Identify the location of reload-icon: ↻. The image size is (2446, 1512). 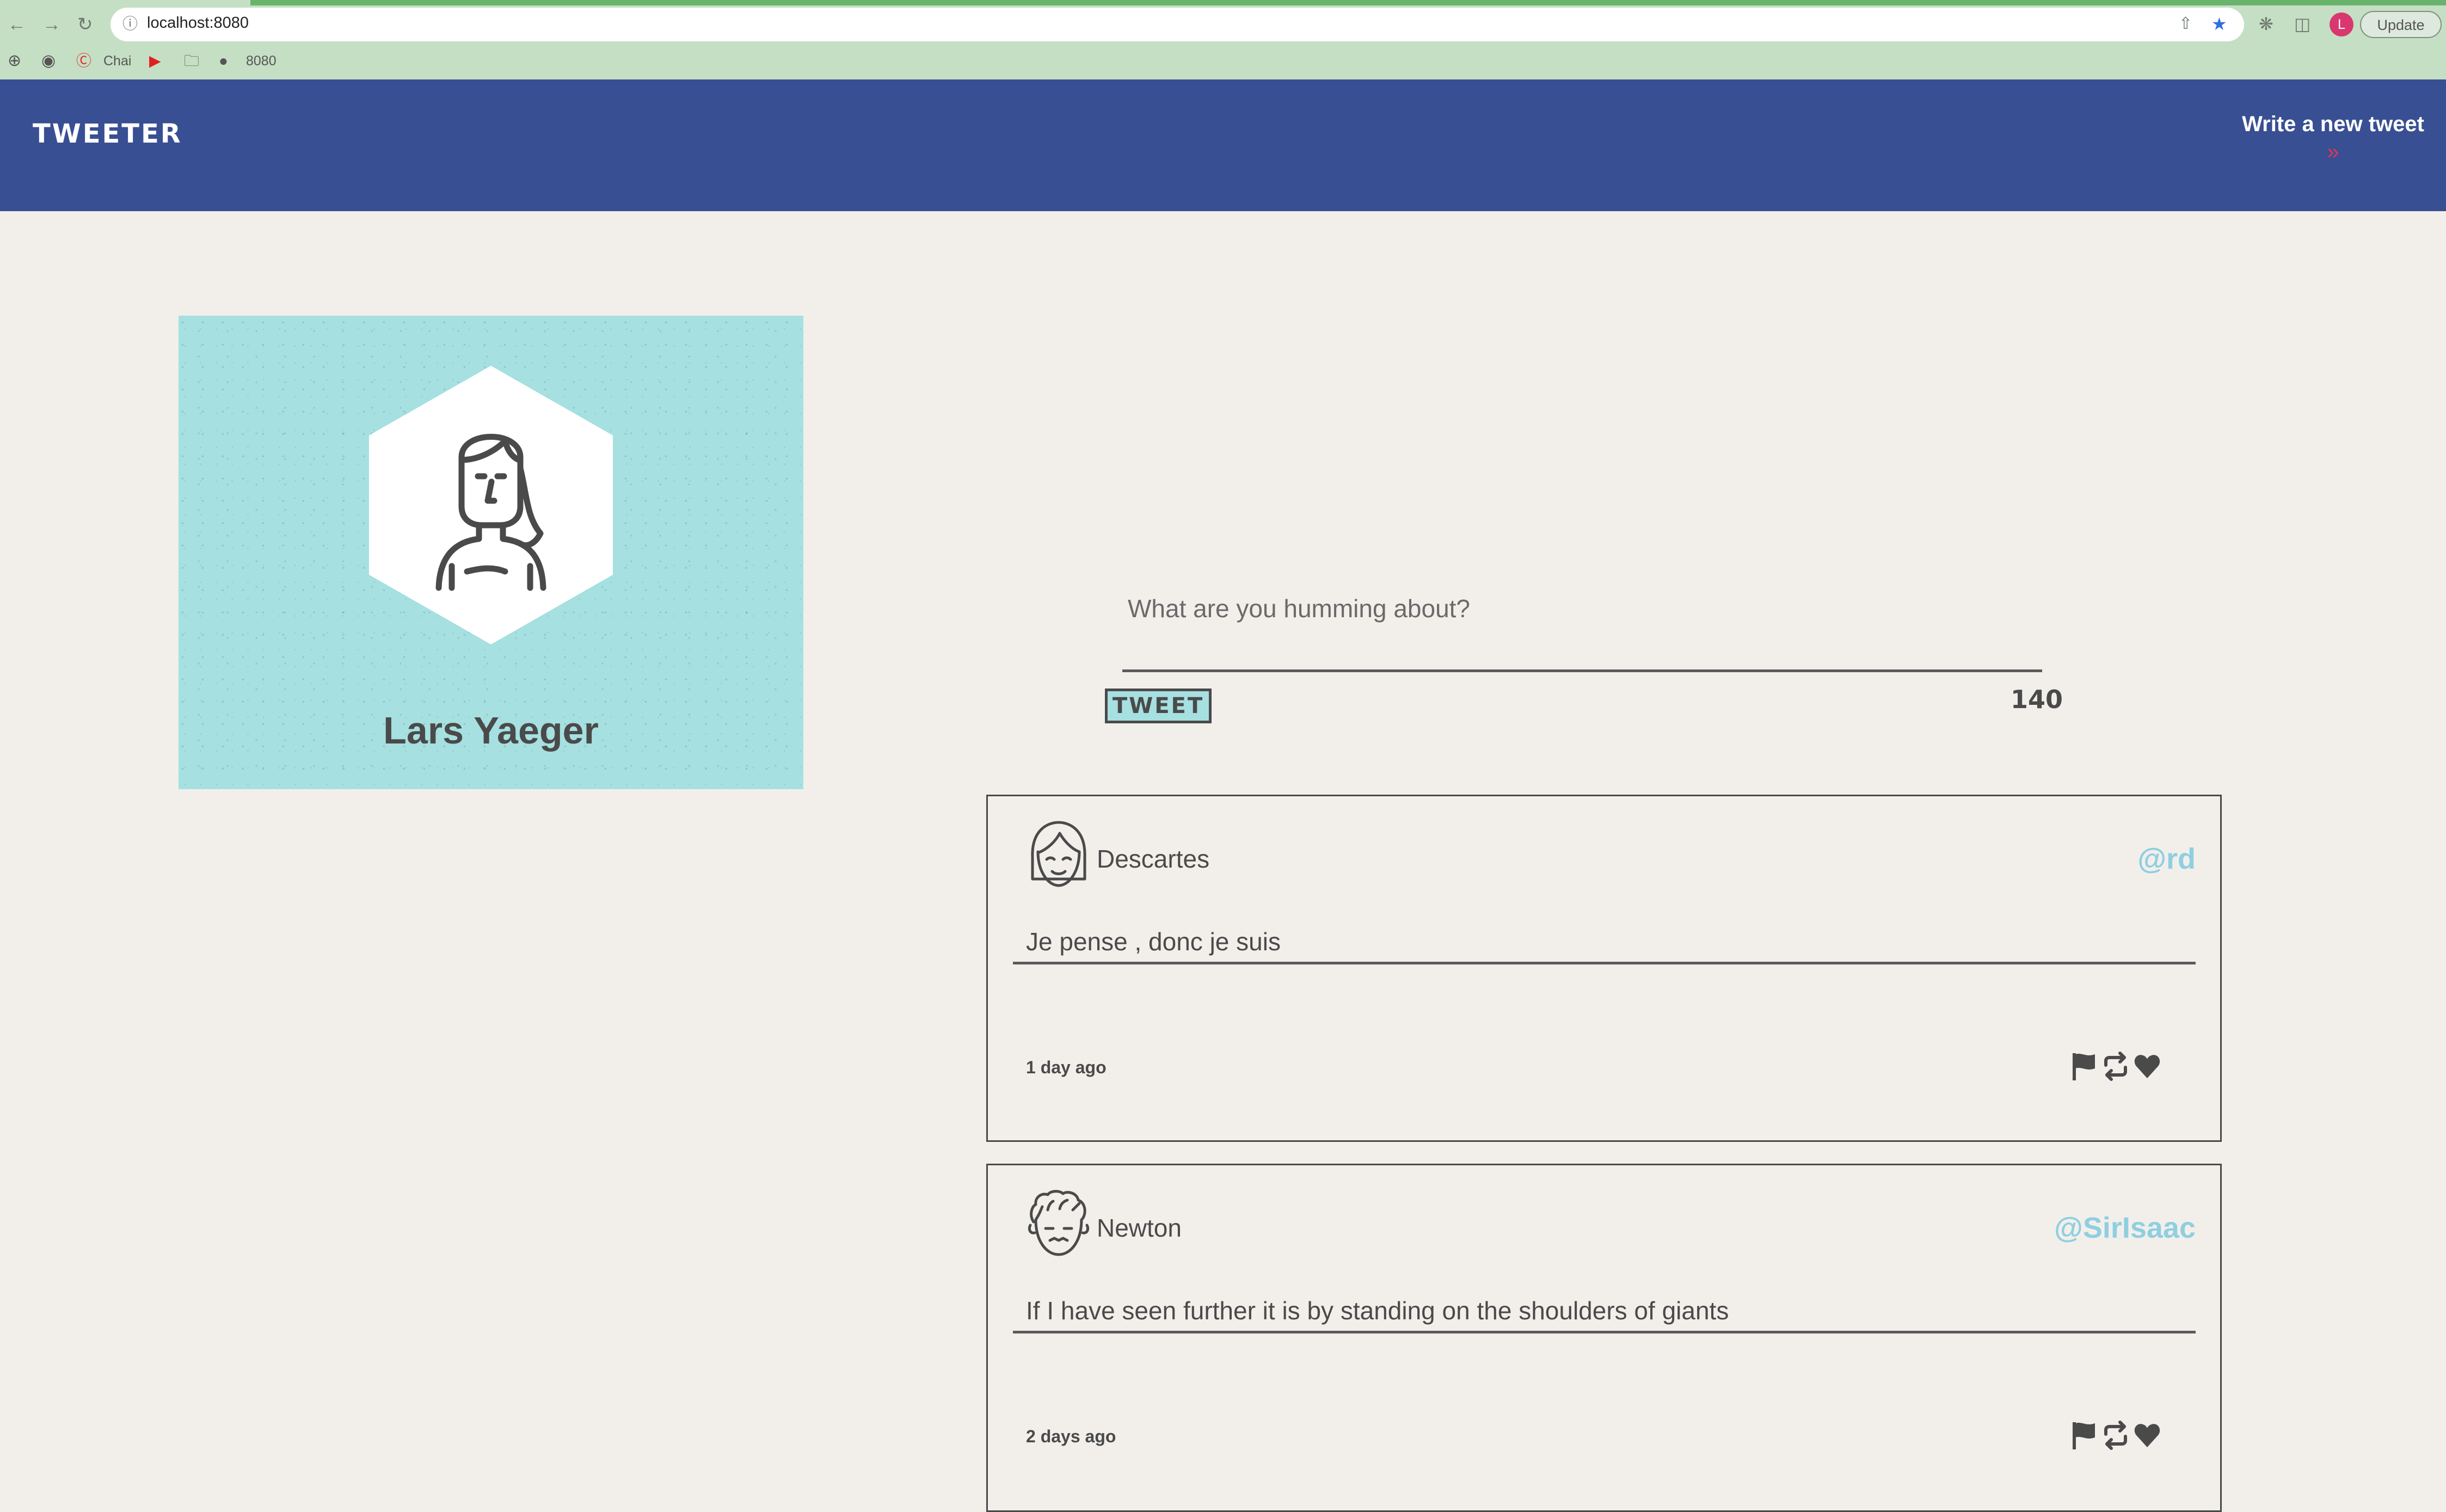
(85, 24).